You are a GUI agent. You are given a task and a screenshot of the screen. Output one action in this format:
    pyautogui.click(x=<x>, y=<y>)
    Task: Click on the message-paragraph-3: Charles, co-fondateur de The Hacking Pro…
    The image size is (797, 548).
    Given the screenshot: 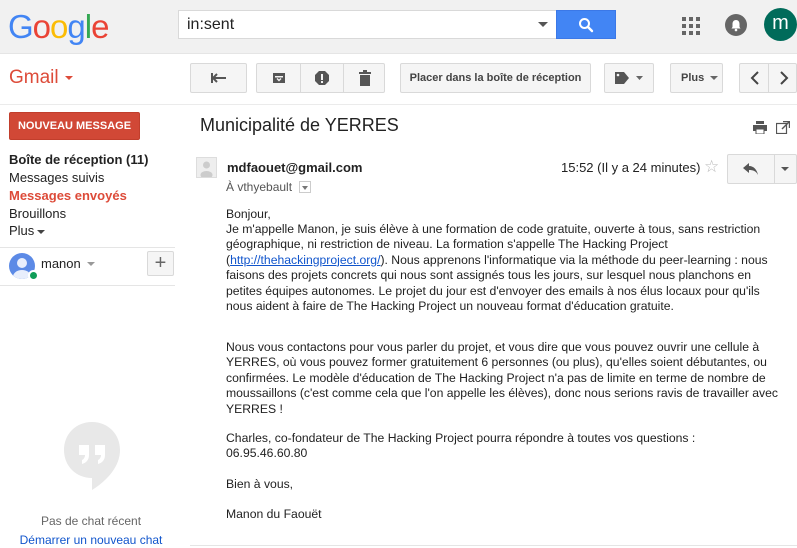 What is the action you would take?
    pyautogui.click(x=506, y=446)
    